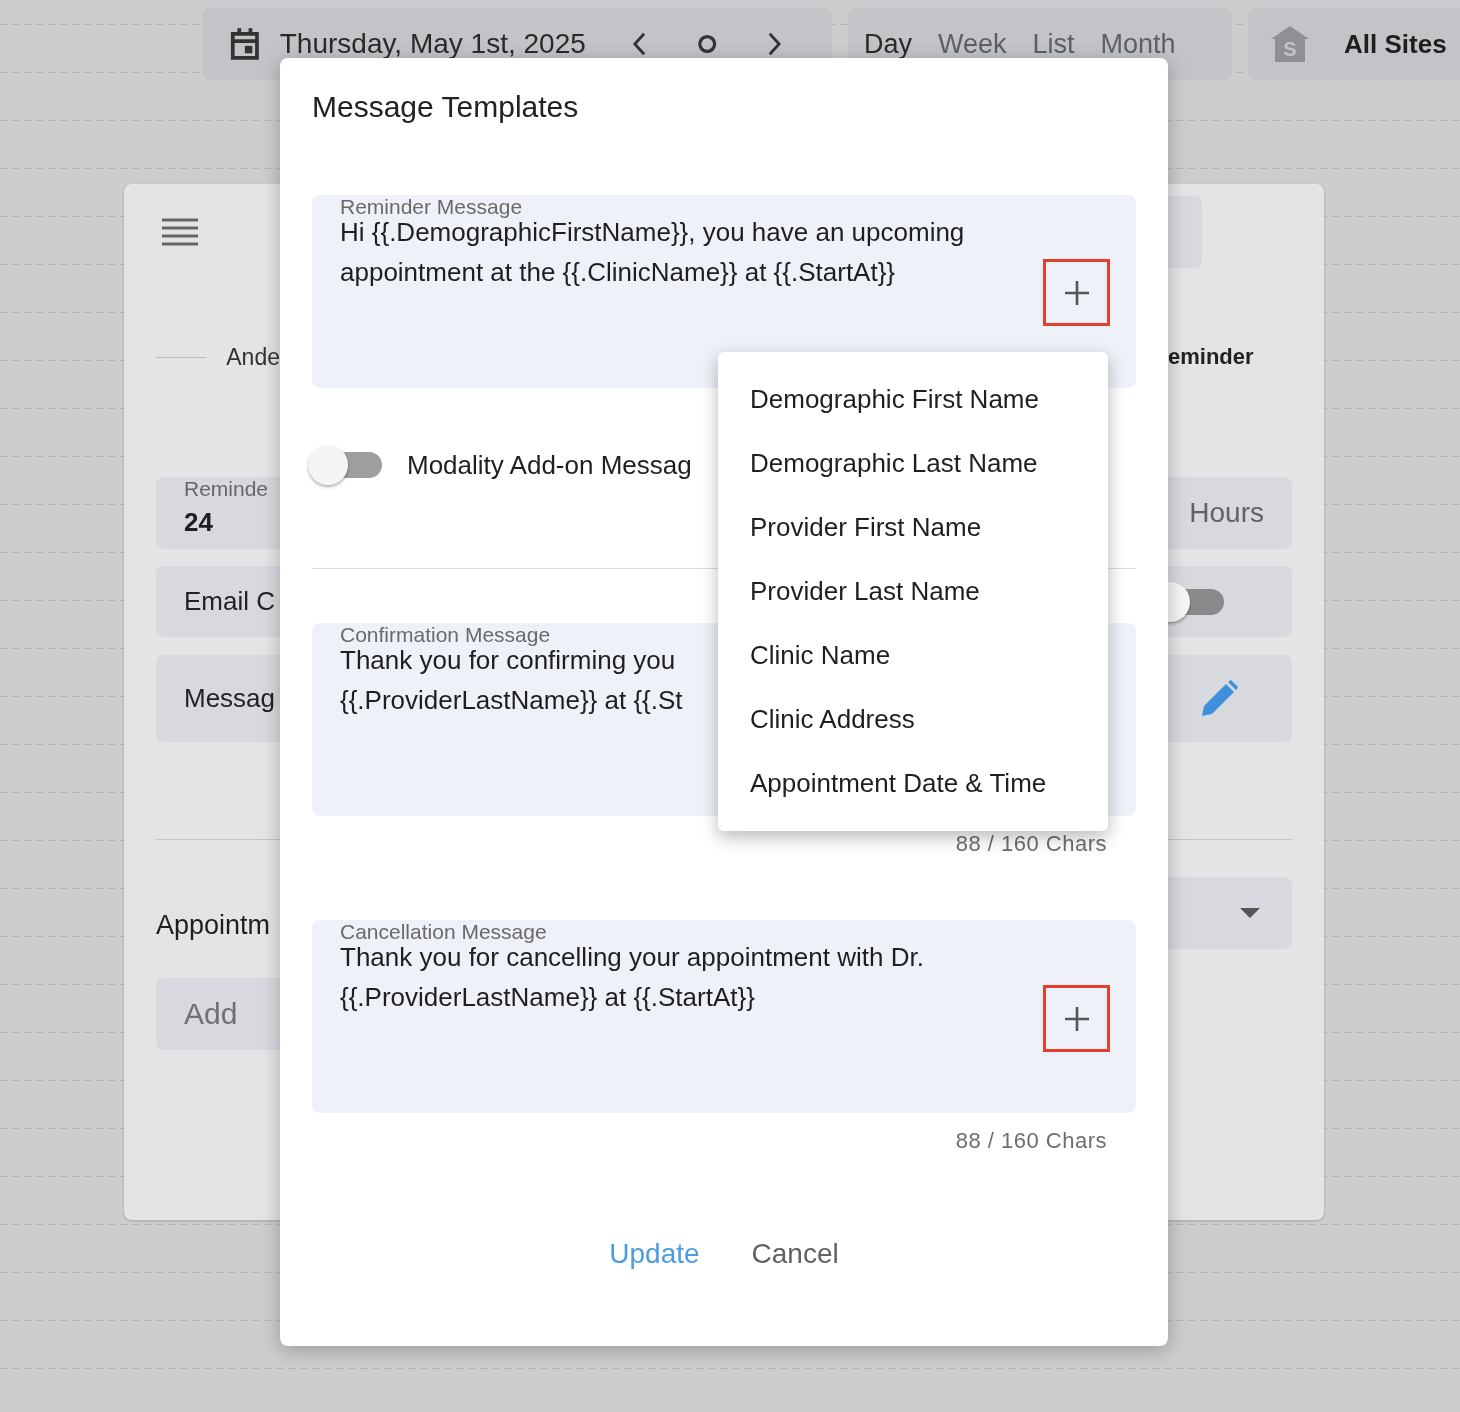 This screenshot has width=1460, height=1412. What do you see at coordinates (652, 253) in the screenshot?
I see `message-text: Hi {{.DemographicFirstName}}, you have an upcoming appointment at the {{.ClinicName}} at {{.StartAt}}` at bounding box center [652, 253].